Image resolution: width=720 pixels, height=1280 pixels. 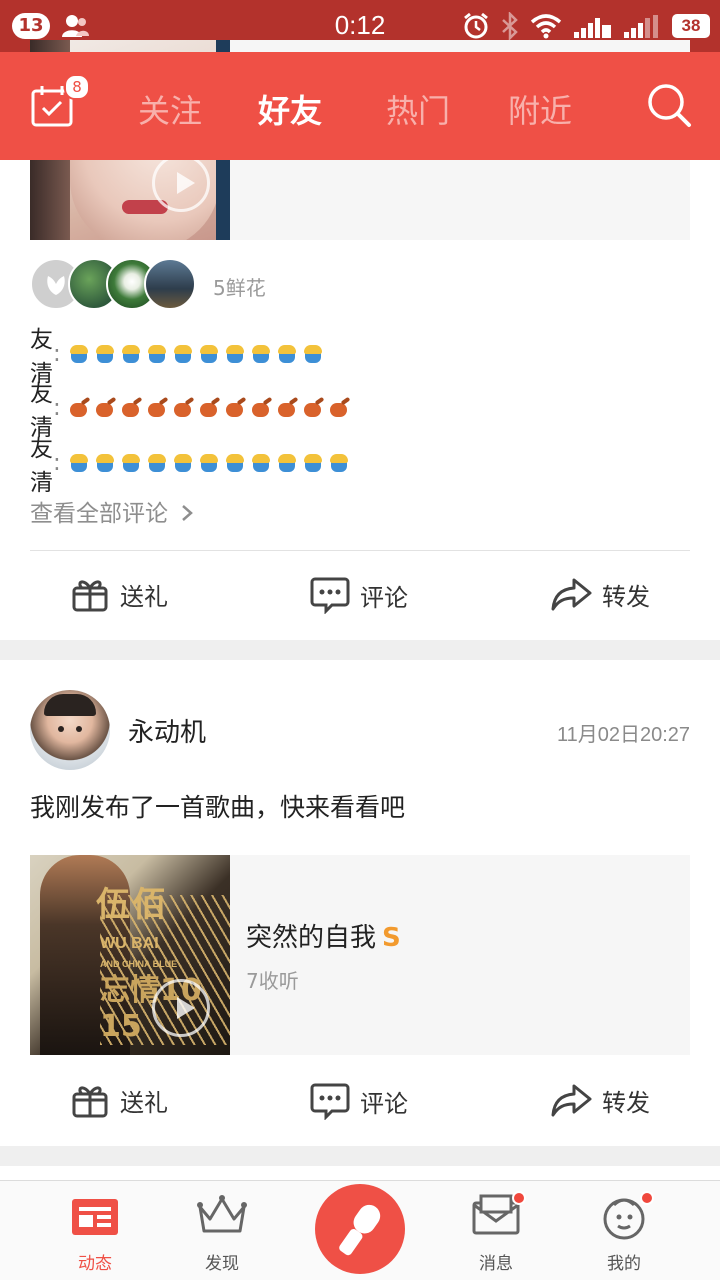 I want to click on post-author: 永动机, so click(x=167, y=730).